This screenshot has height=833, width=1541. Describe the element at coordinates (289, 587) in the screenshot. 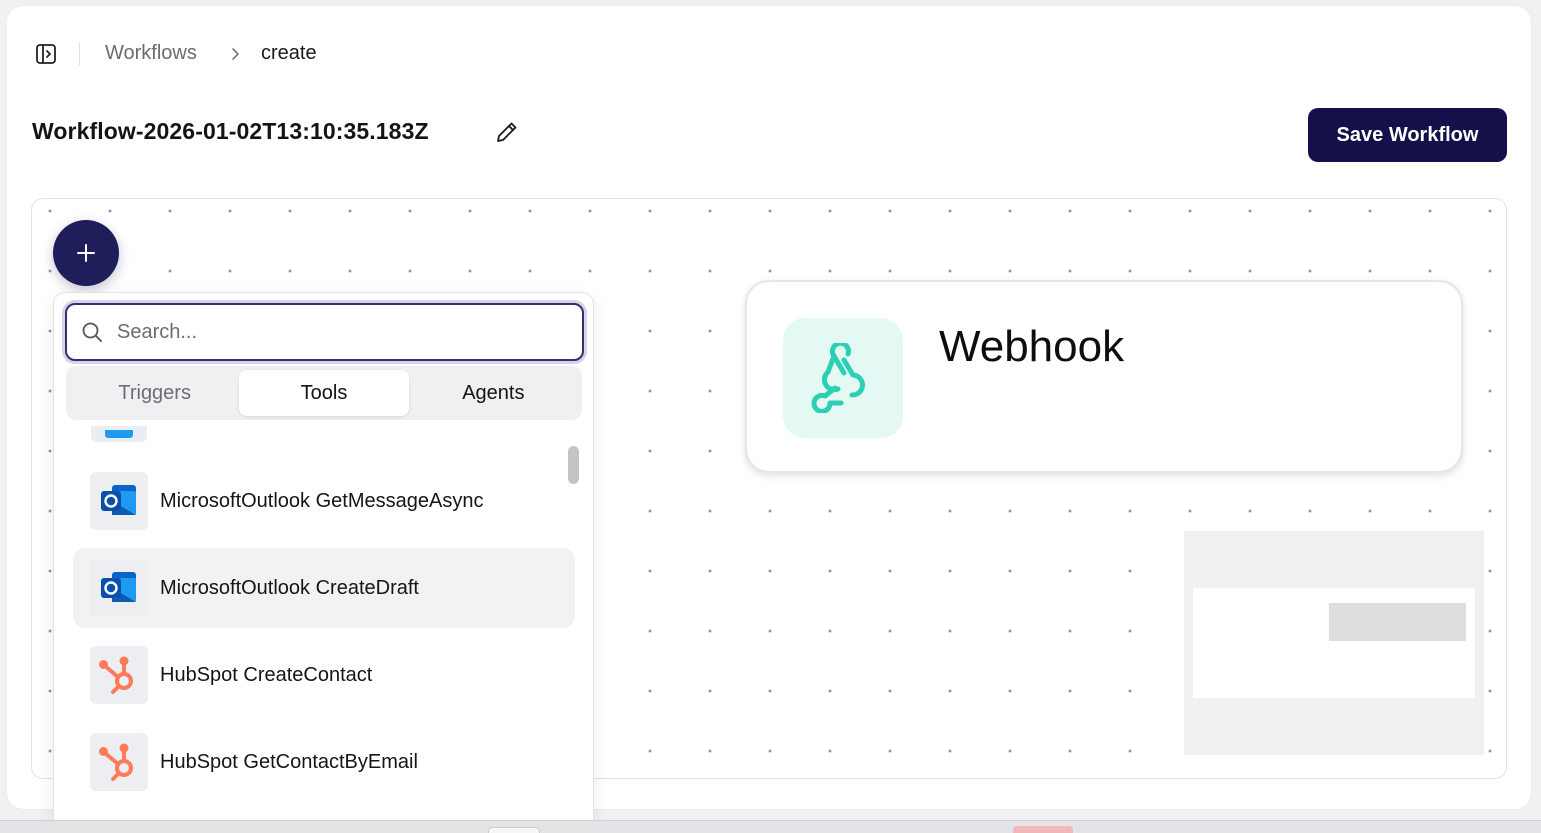

I see `tool-item-label: MicrosoftOutlook CreateDraft` at that location.